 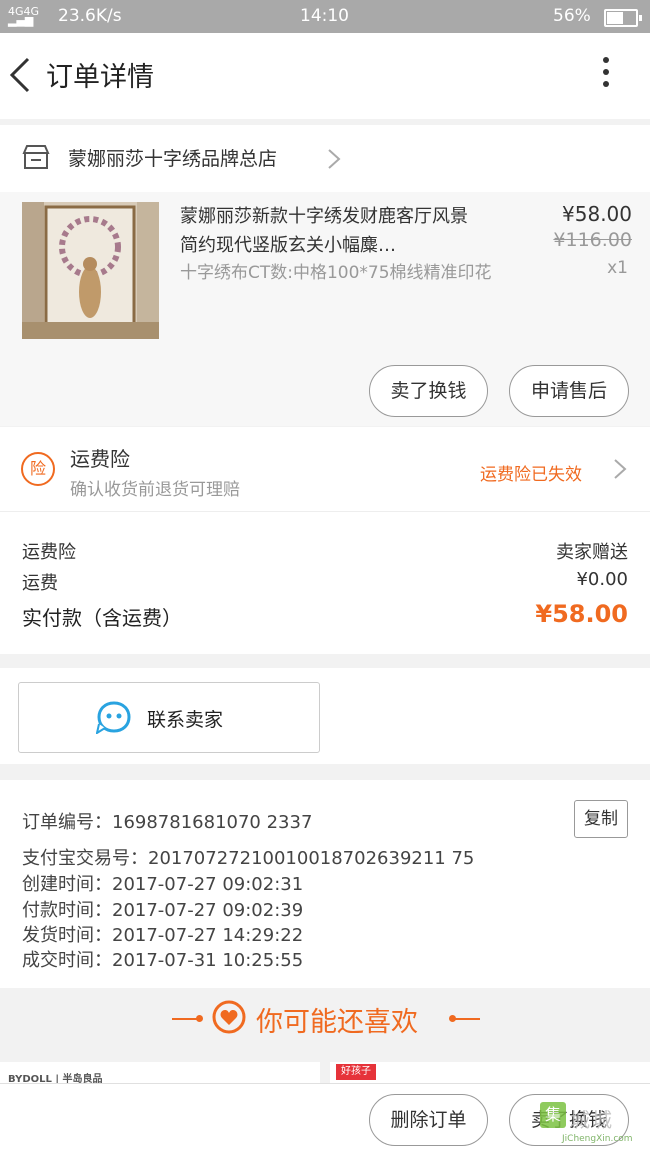 I want to click on insurance-description: 确认收货前退货可理赔, so click(x=155, y=490).